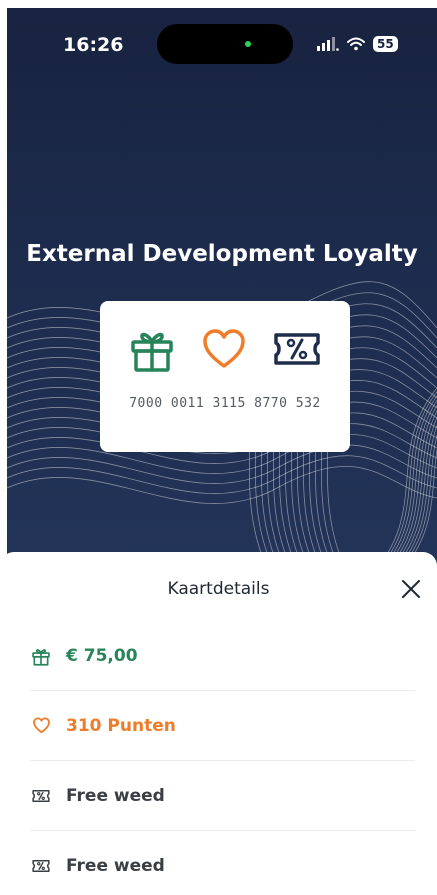  Describe the element at coordinates (102, 655) in the screenshot. I see `balance-value: € 75,00` at that location.